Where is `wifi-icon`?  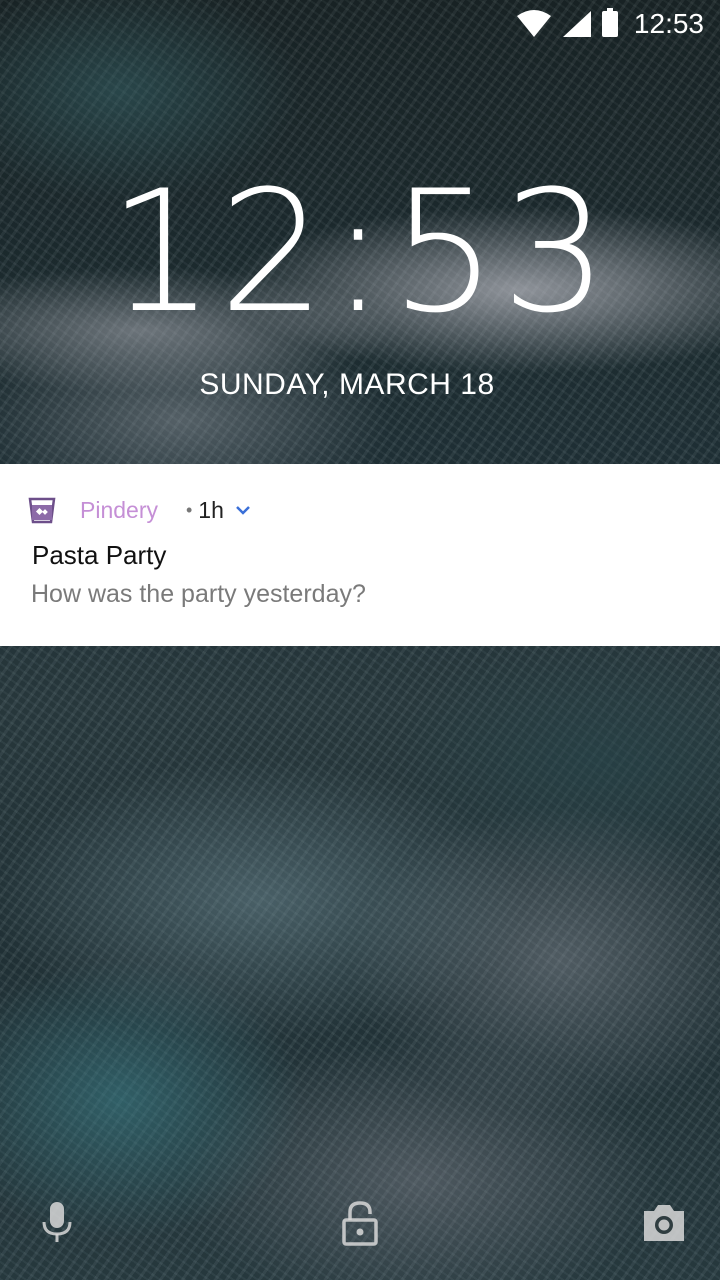 wifi-icon is located at coordinates (533, 23).